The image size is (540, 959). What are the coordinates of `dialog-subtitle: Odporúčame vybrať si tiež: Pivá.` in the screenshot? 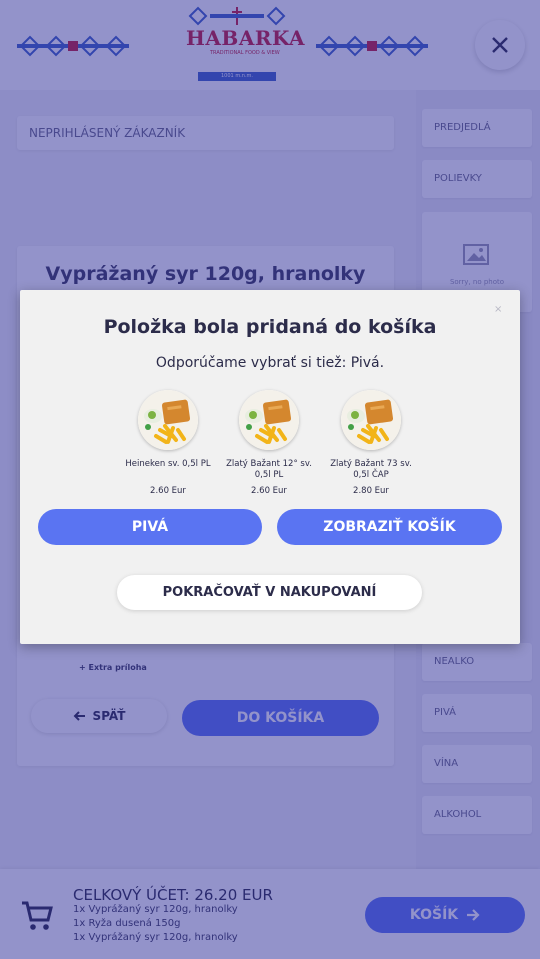 It's located at (270, 363).